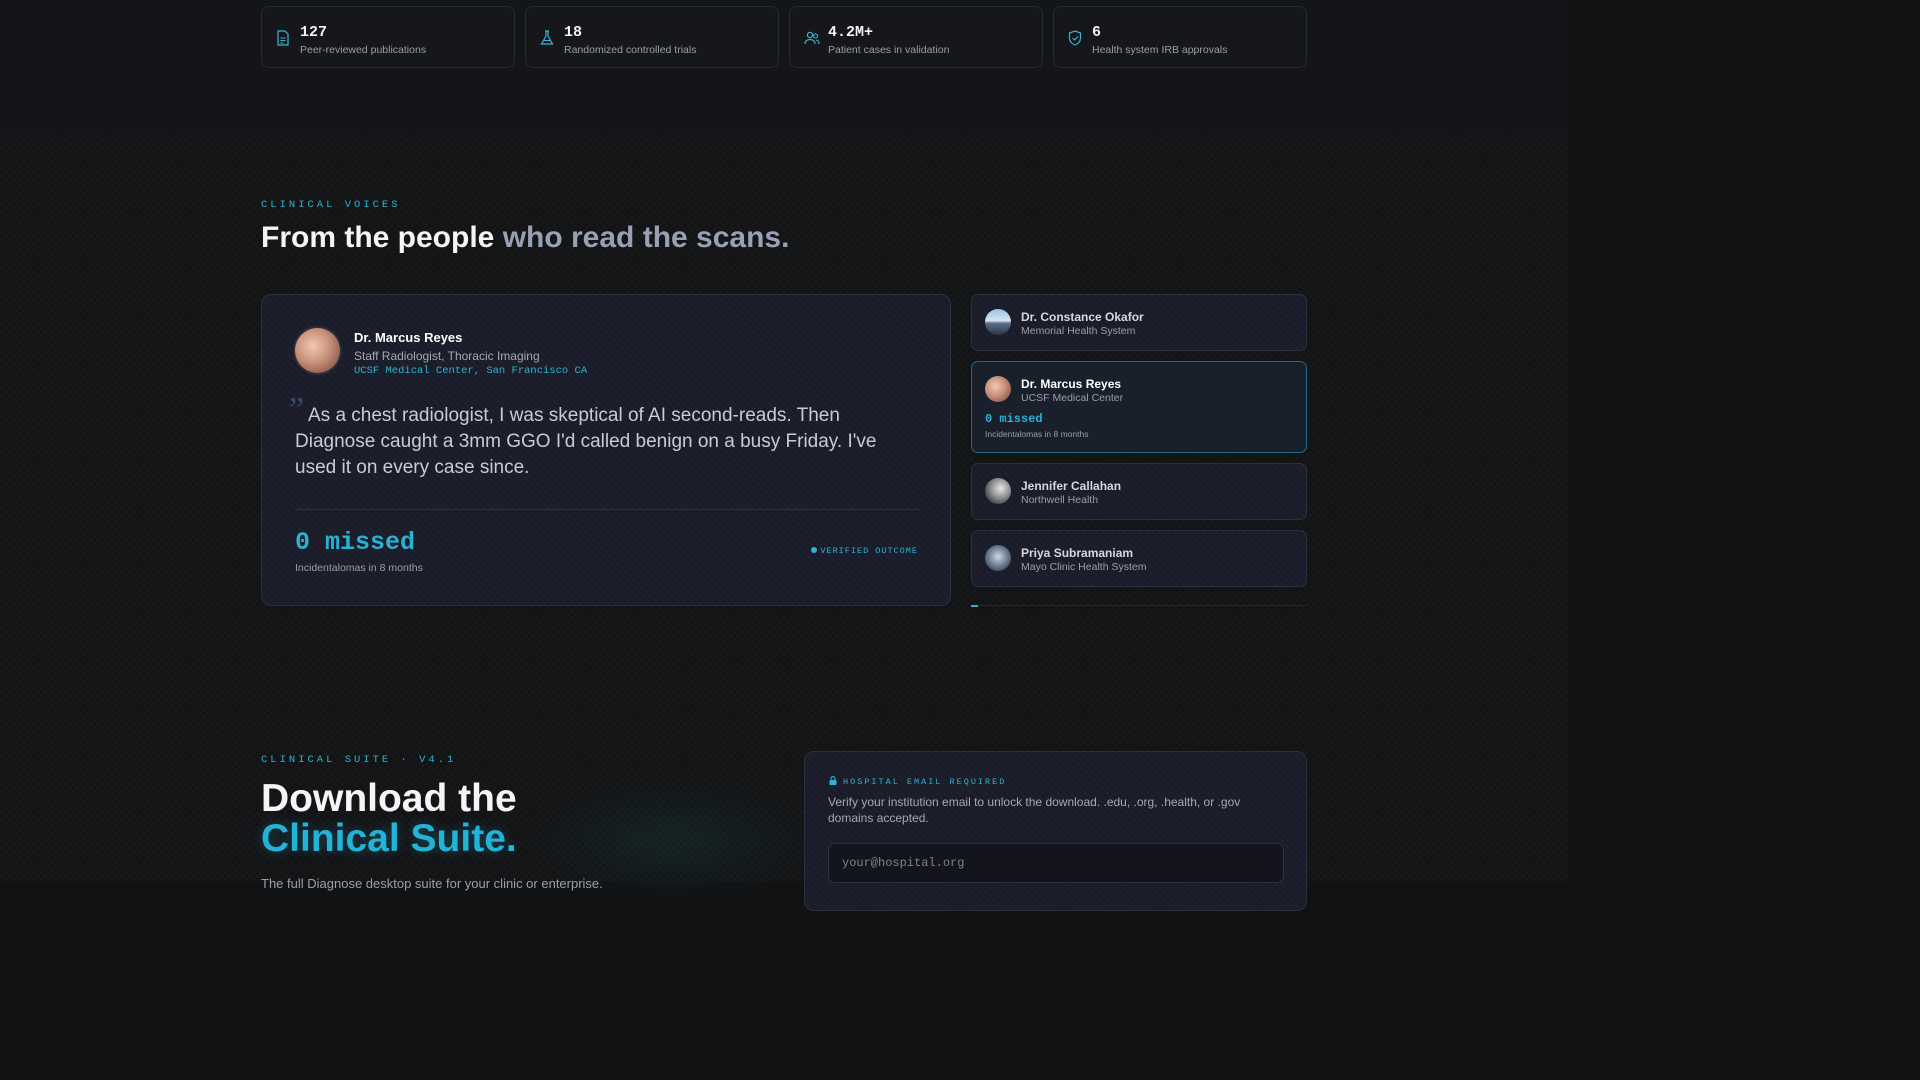 This screenshot has height=1080, width=1920. What do you see at coordinates (1014, 419) in the screenshot?
I see `selector-metric: 0 missed` at bounding box center [1014, 419].